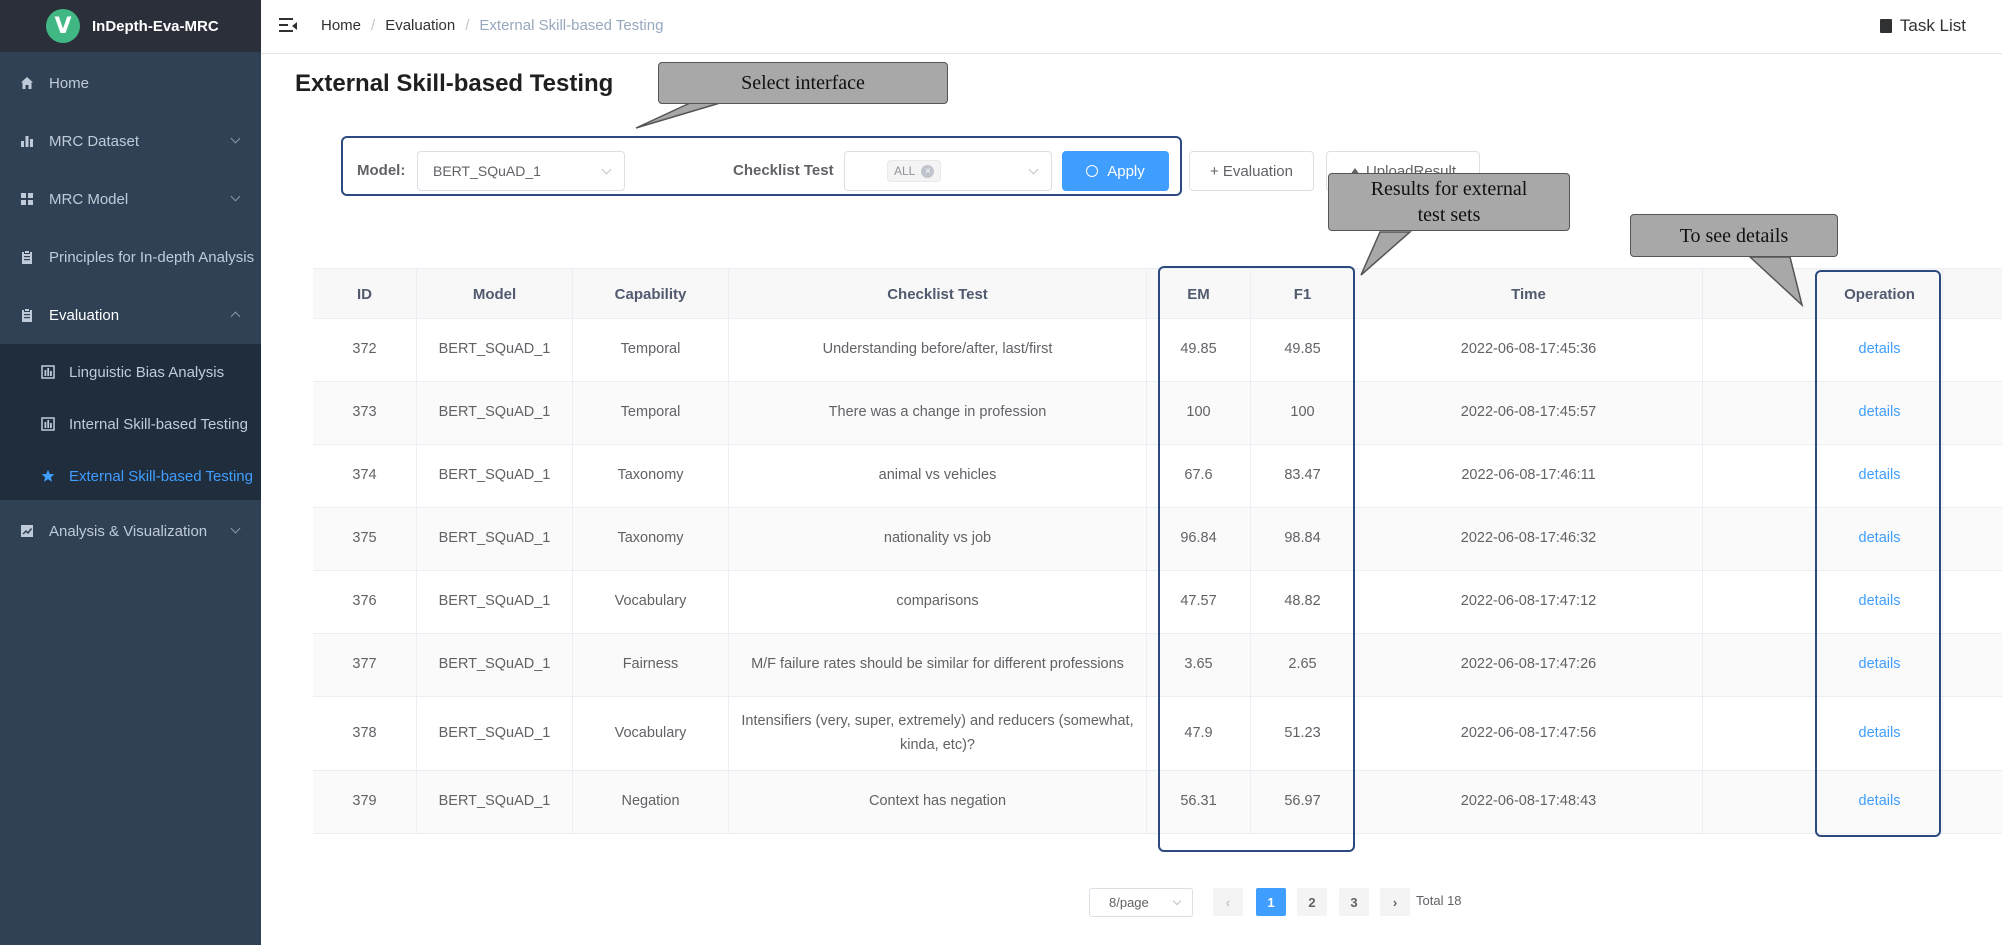  Describe the element at coordinates (1529, 539) in the screenshot. I see `cell-time: 2022-06-08-17:46:32` at that location.